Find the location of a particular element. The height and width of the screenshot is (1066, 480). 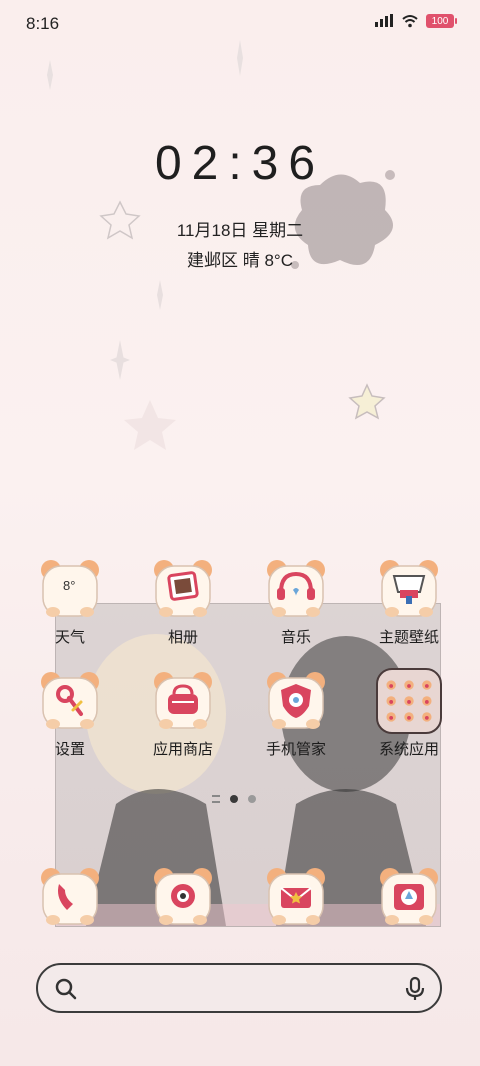

dock-messages is located at coordinates (296, 897).